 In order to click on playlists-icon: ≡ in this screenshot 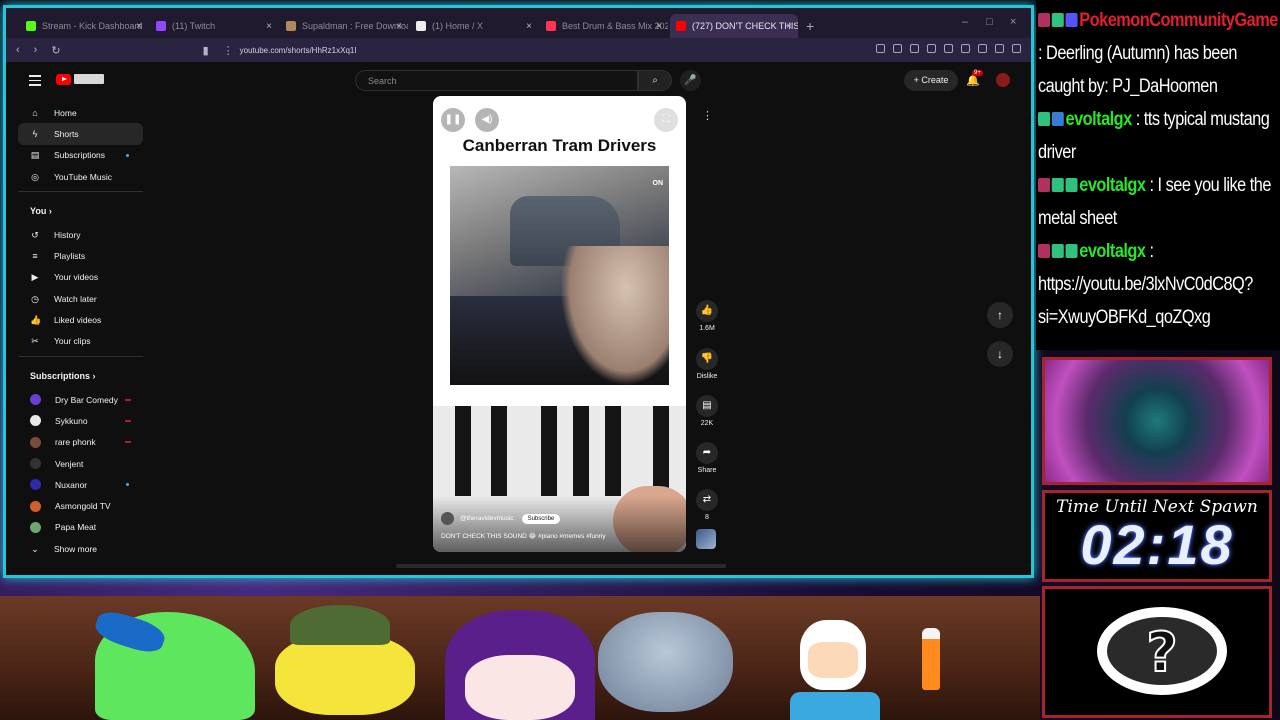, I will do `click(35, 256)`.